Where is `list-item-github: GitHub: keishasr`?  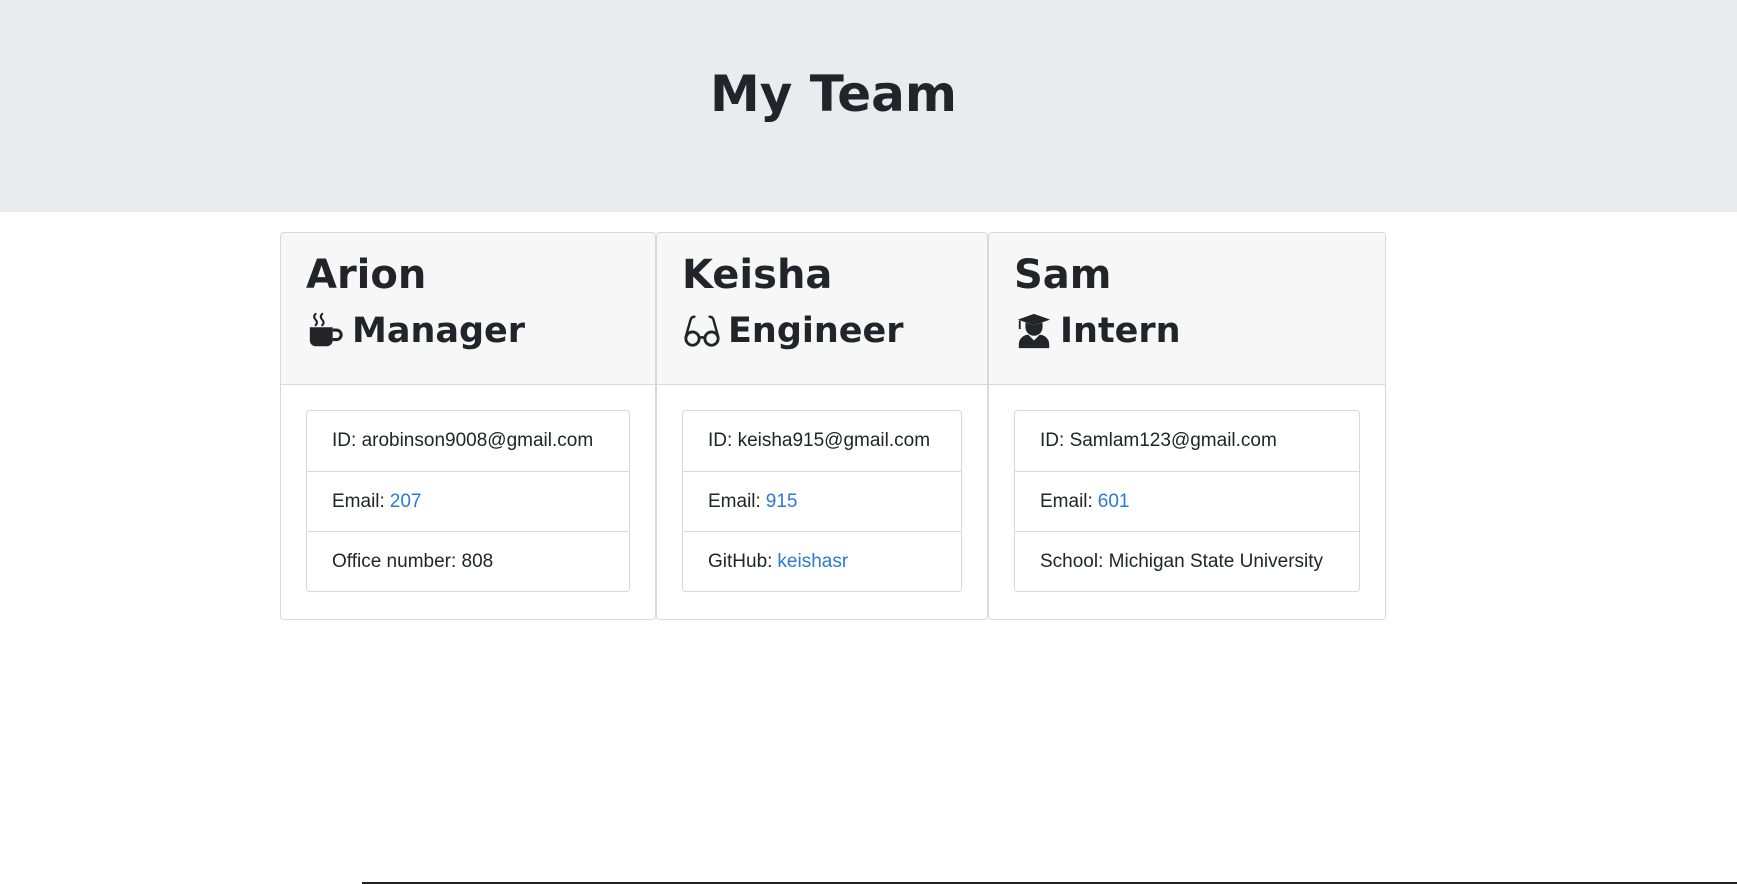
list-item-github: GitHub: keishasr is located at coordinates (822, 561).